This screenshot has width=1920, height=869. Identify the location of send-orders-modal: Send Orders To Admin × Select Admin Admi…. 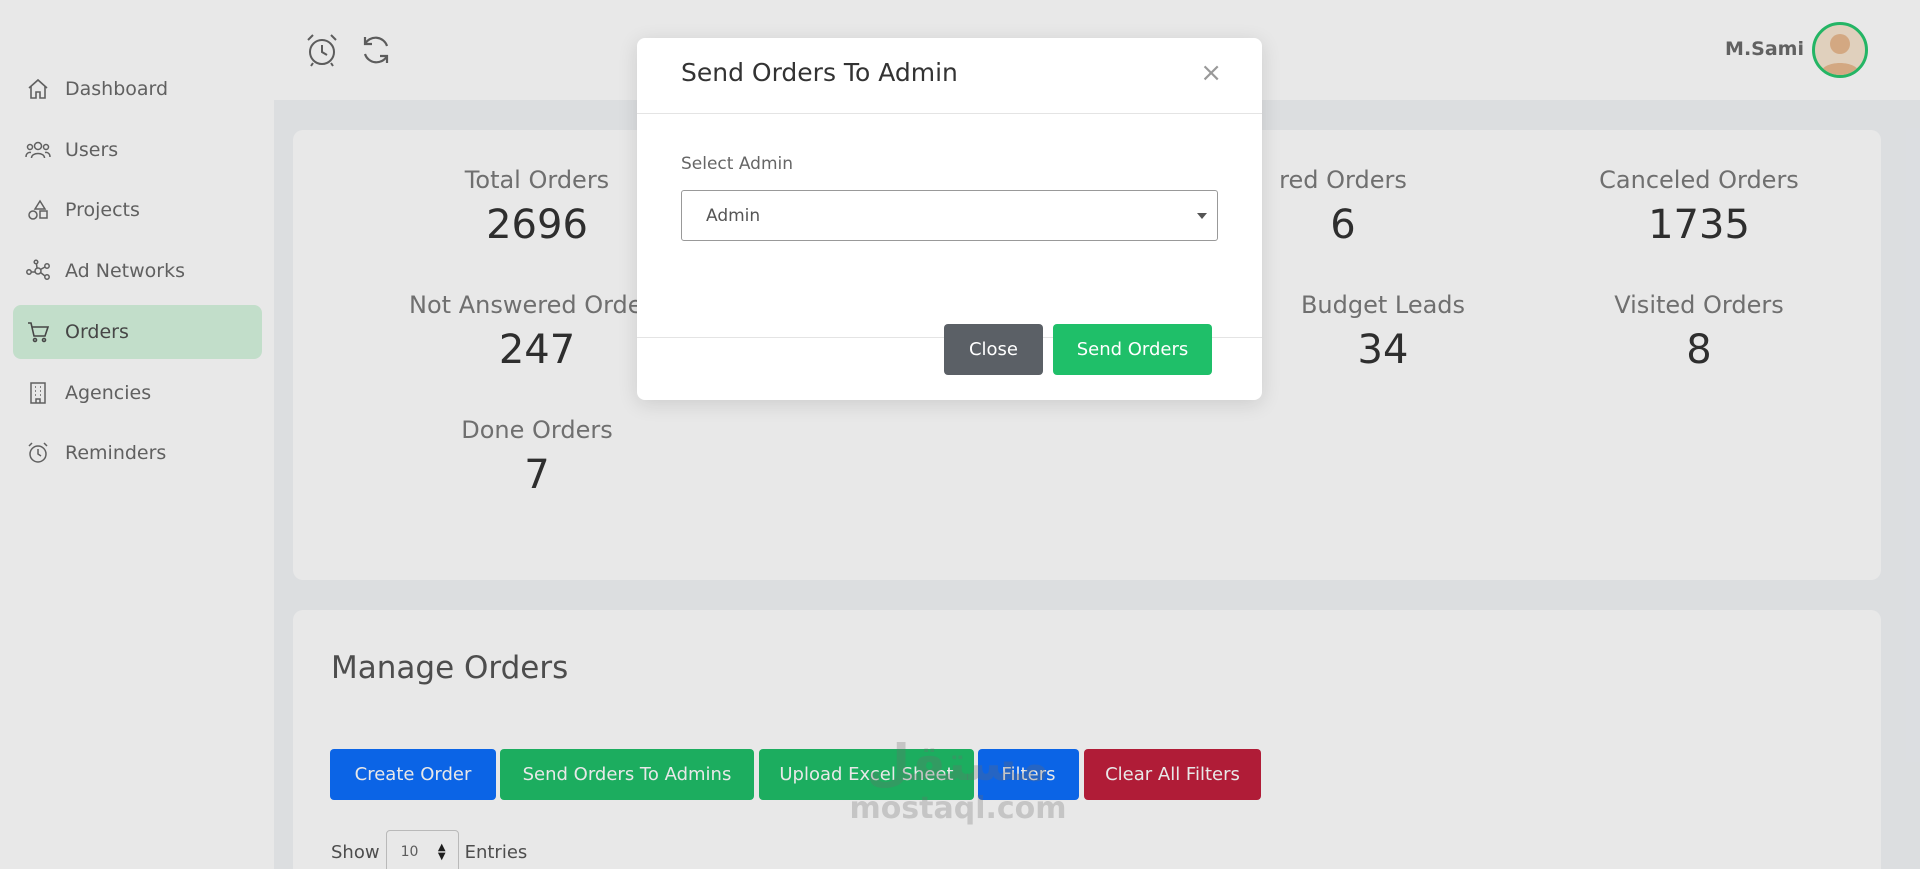
(949, 219).